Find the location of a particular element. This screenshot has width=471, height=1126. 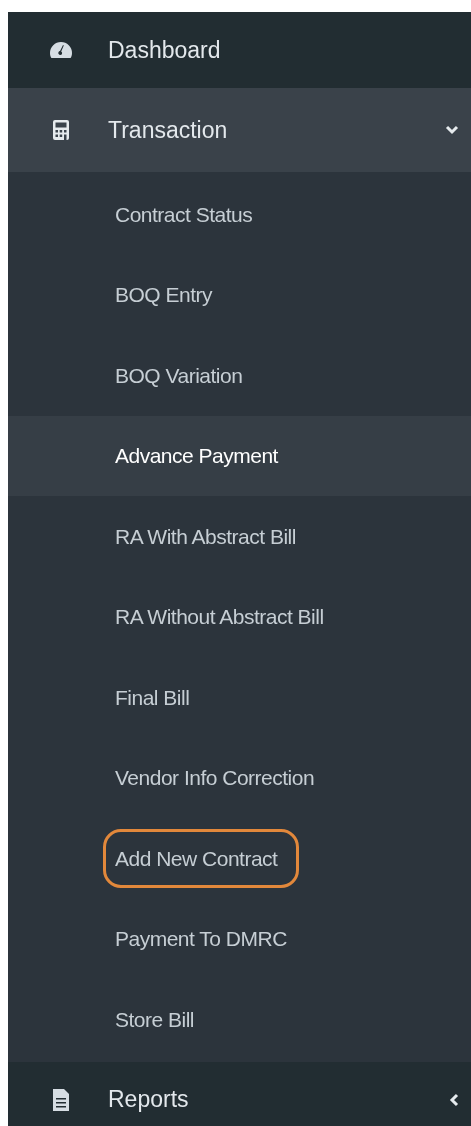

submenu-item: Add New Contract is located at coordinates (239, 858).